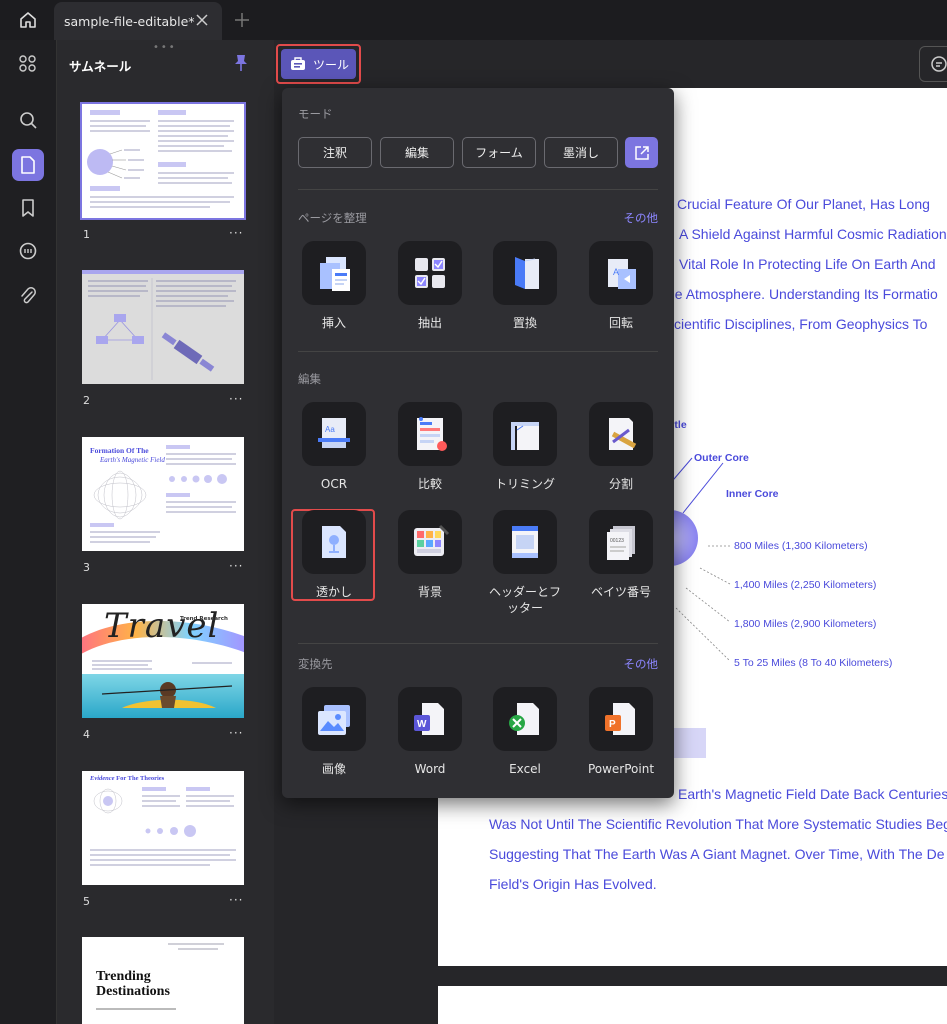 Image resolution: width=947 pixels, height=1024 pixels. I want to click on mode-form-button: フォーム, so click(499, 152).